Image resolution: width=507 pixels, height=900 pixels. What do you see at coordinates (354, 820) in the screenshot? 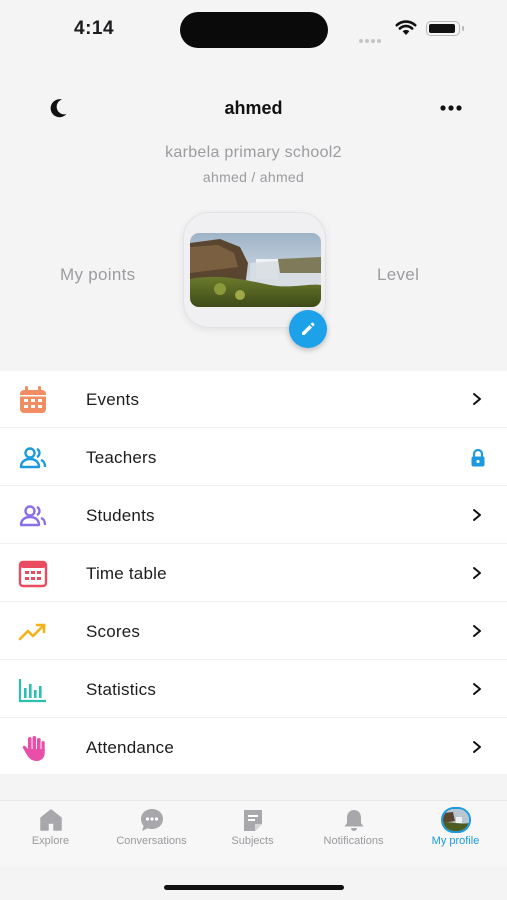
I see `bell-icon` at bounding box center [354, 820].